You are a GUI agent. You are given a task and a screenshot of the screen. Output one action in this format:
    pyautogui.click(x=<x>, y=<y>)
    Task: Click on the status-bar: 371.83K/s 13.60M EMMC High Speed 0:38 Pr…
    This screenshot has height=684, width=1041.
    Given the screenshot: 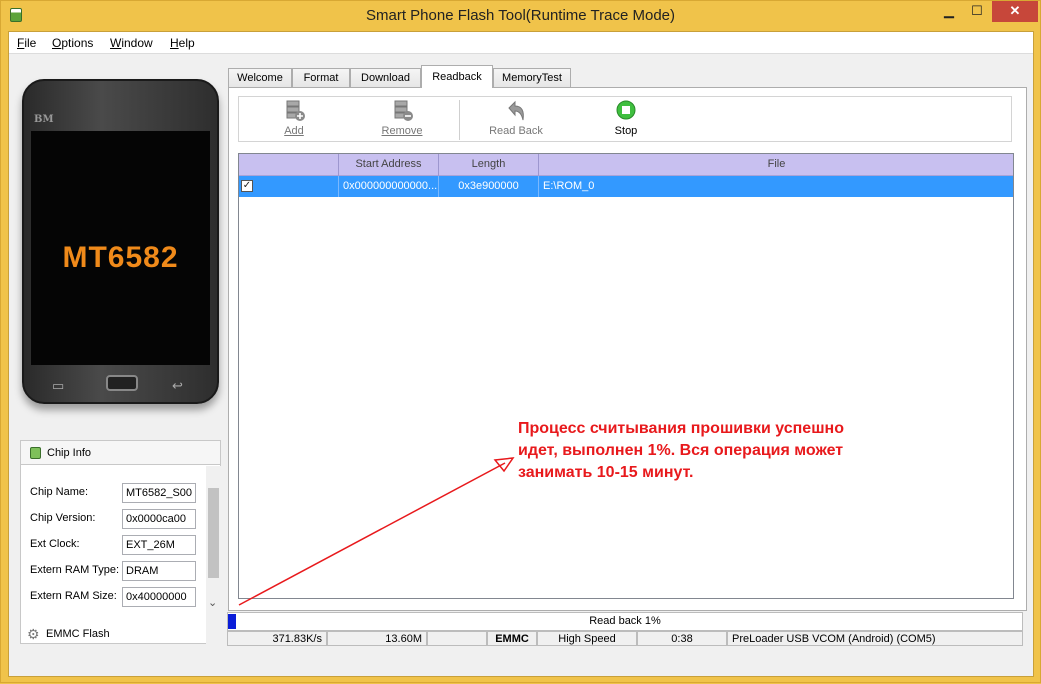 What is the action you would take?
    pyautogui.click(x=625, y=638)
    